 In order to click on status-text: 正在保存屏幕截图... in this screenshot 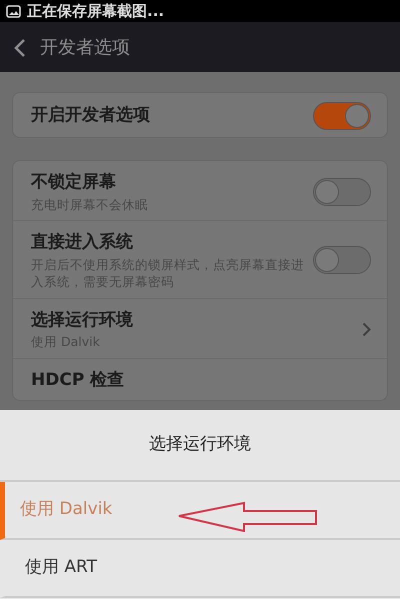, I will do `click(95, 11)`.